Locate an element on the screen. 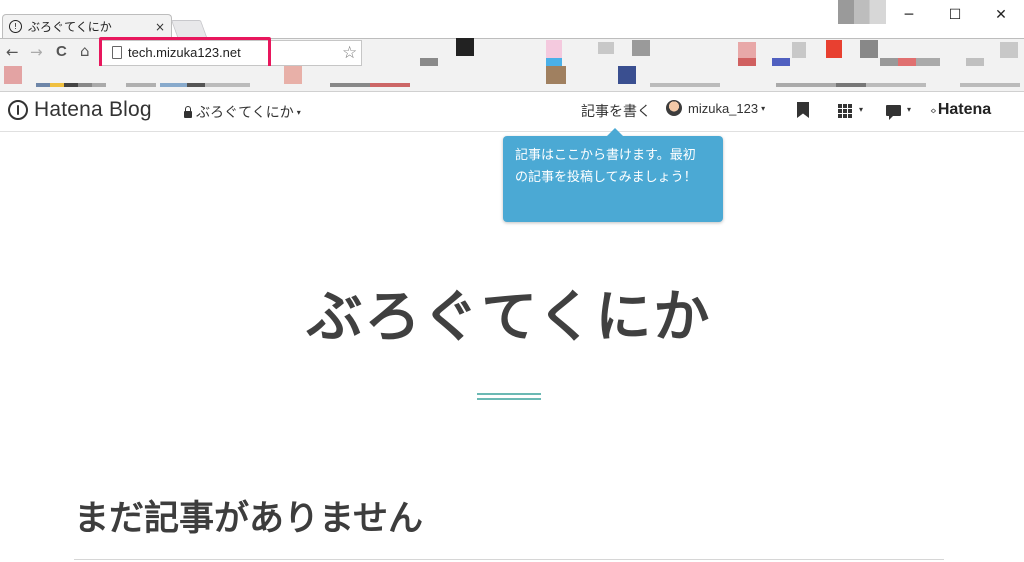  content-divider is located at coordinates (509, 559).